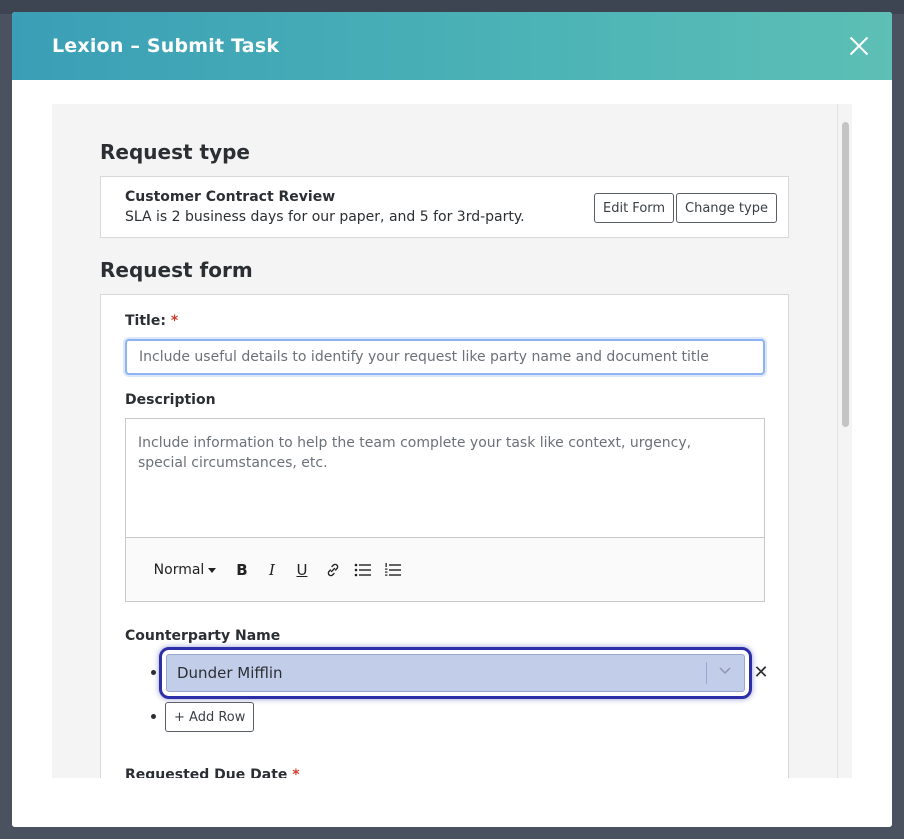  I want to click on request-type-heading: Request type, so click(175, 152).